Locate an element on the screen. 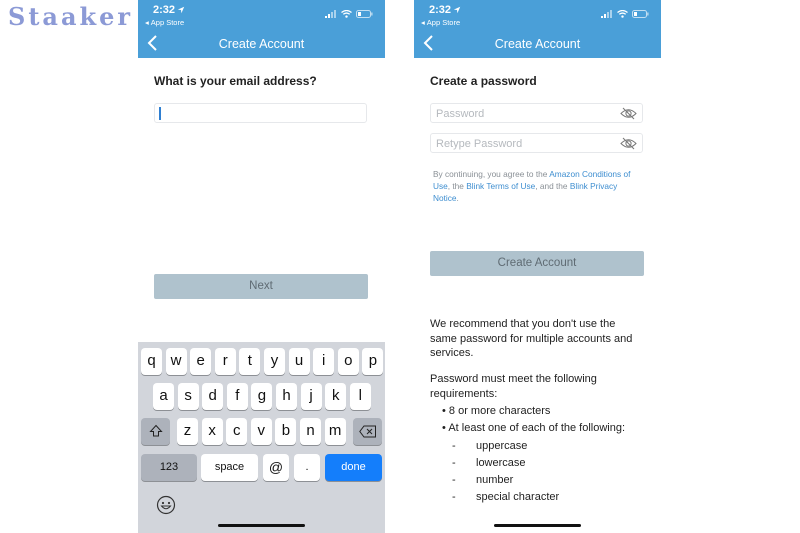 The image size is (800, 533). key-j: j is located at coordinates (311, 396).